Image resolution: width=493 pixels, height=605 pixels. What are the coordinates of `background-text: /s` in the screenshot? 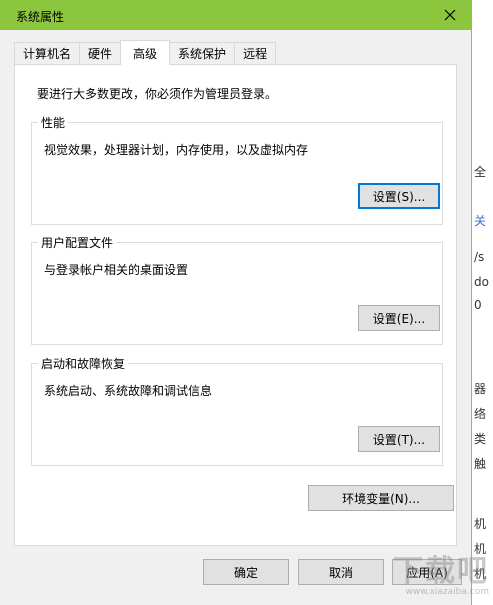 It's located at (479, 257).